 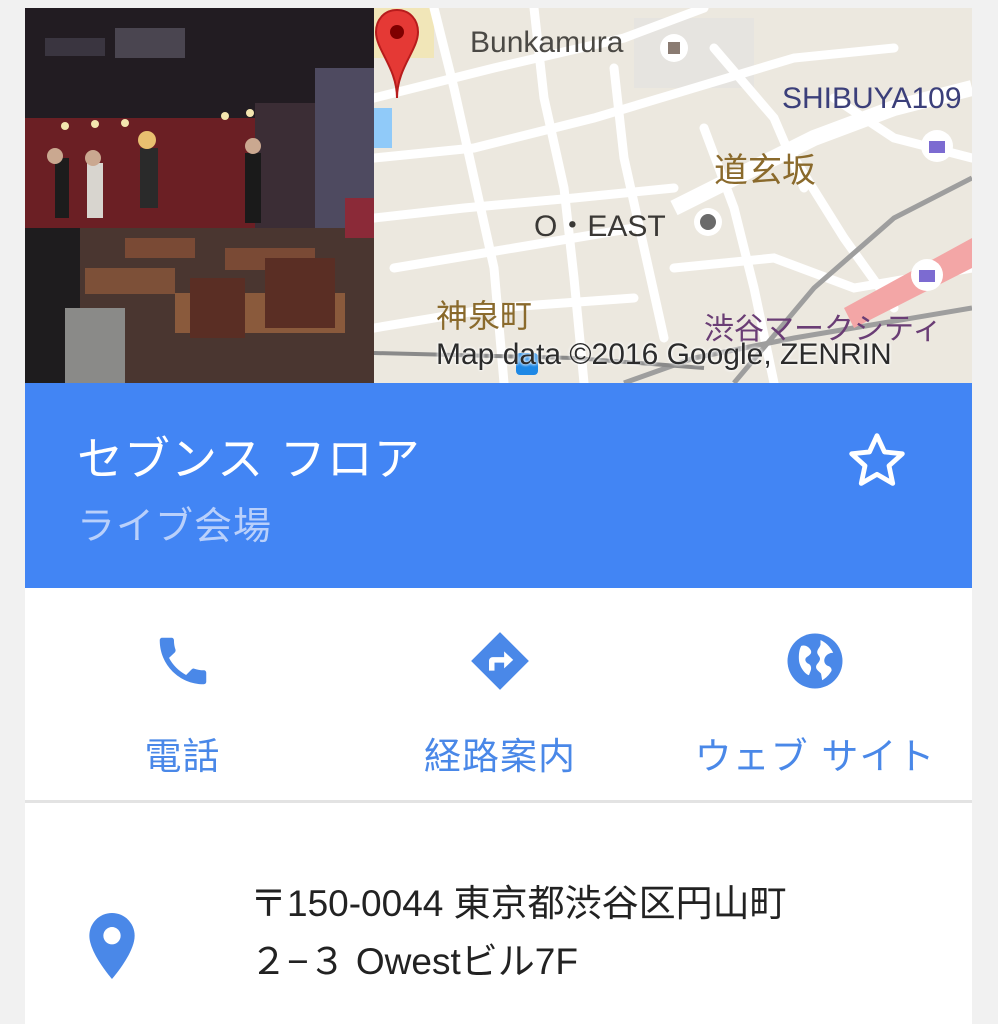 What do you see at coordinates (872, 98) in the screenshot?
I see `map-label-shibuya109: SHIBUYA109` at bounding box center [872, 98].